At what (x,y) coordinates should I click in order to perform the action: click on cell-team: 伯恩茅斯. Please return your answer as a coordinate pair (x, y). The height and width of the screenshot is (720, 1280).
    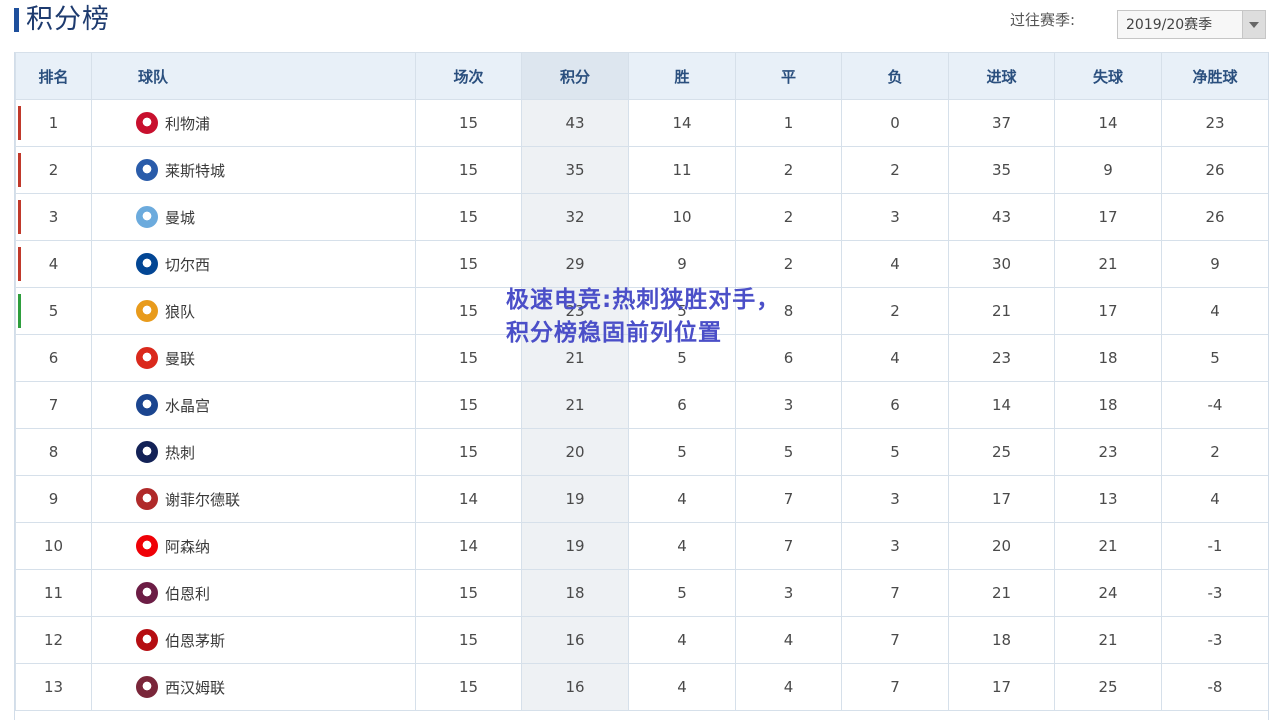
    Looking at the image, I should click on (253, 640).